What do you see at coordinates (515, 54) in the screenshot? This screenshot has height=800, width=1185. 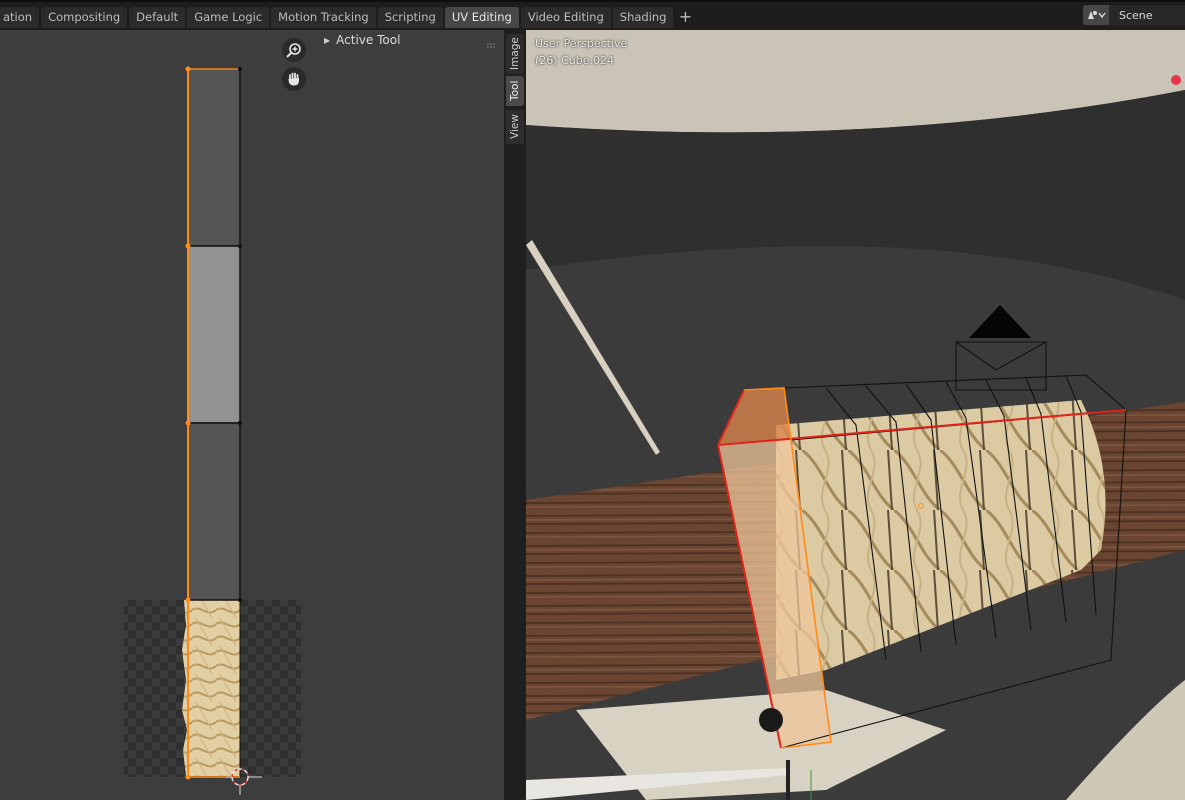 I see `tab-image: Image` at bounding box center [515, 54].